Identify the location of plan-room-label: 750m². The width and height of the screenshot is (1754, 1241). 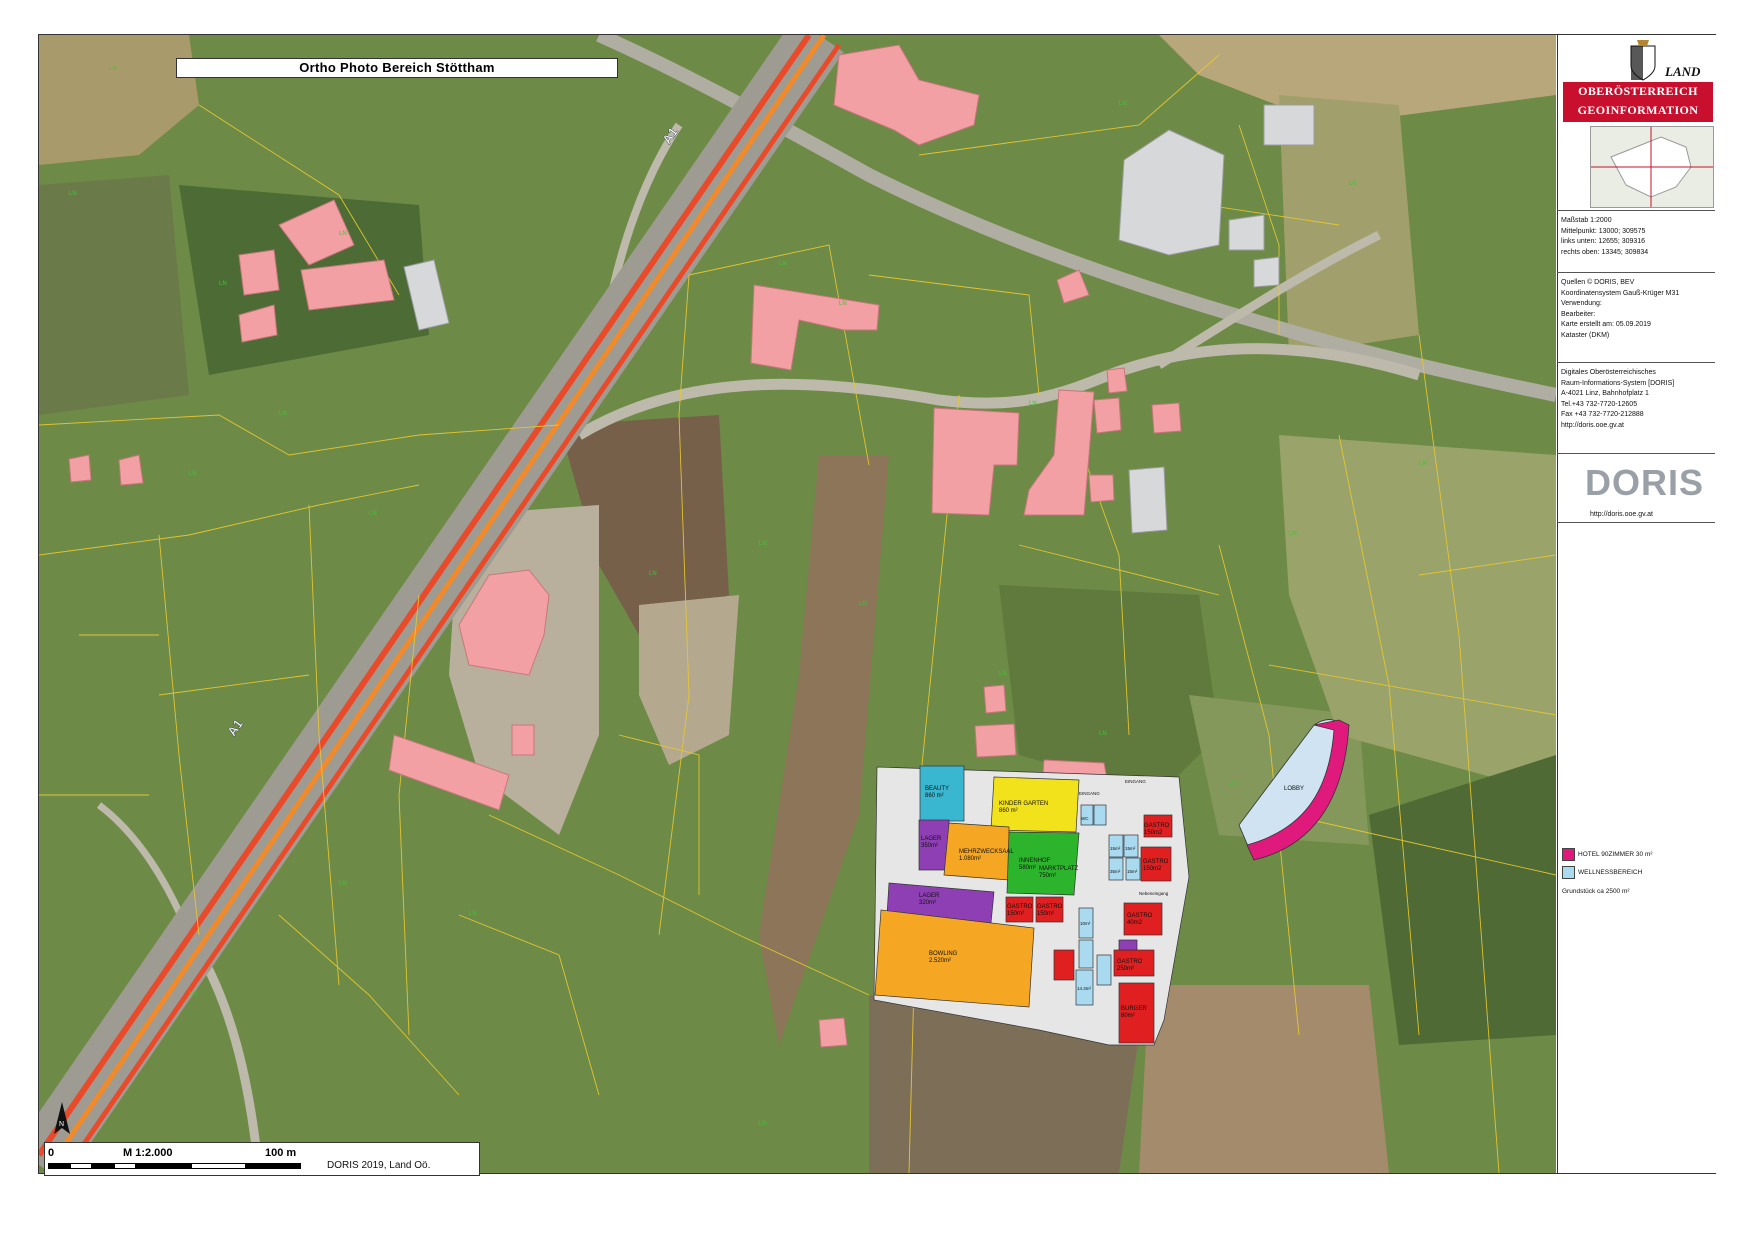
(1047, 876).